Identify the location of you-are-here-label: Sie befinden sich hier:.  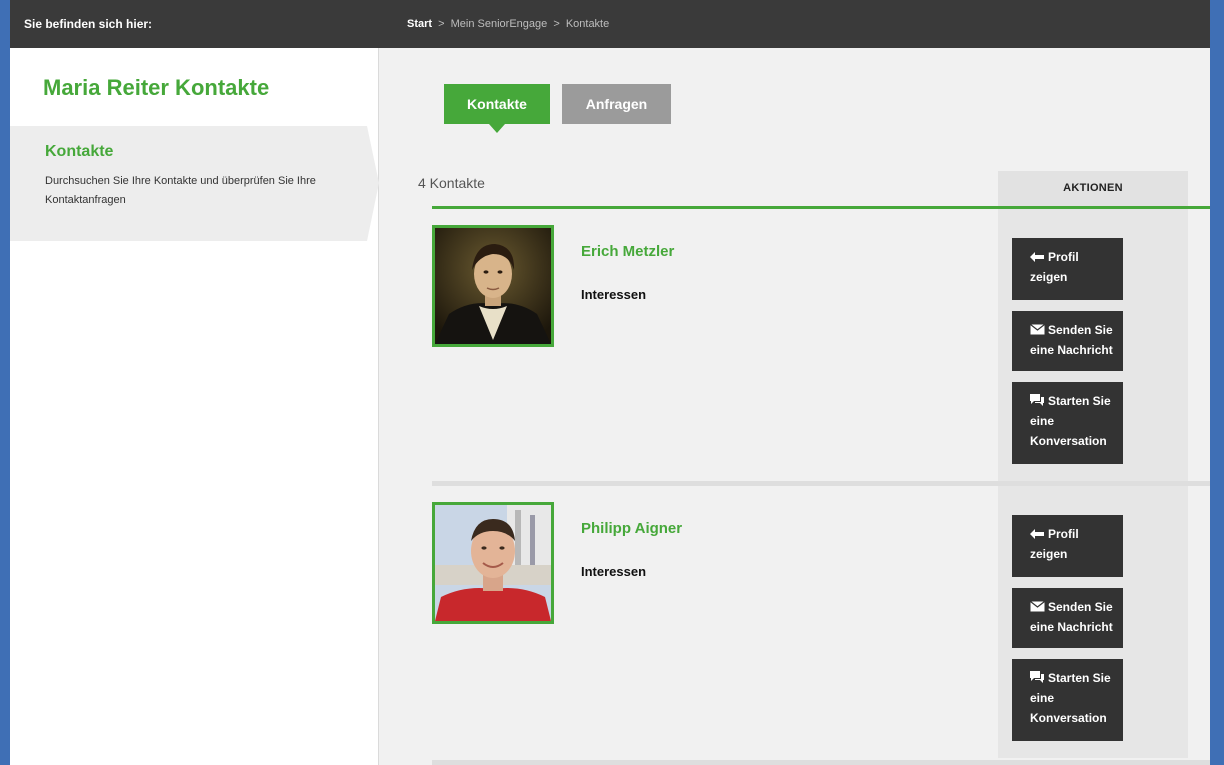
(88, 24).